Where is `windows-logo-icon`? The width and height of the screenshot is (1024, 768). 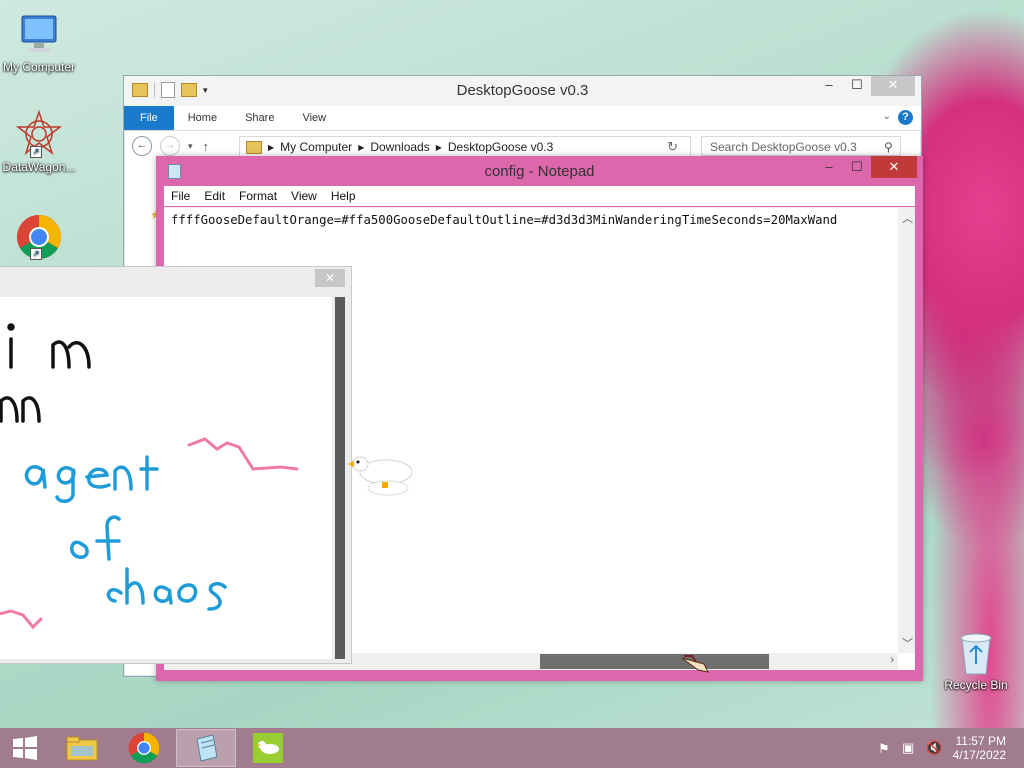 windows-logo-icon is located at coordinates (25, 748).